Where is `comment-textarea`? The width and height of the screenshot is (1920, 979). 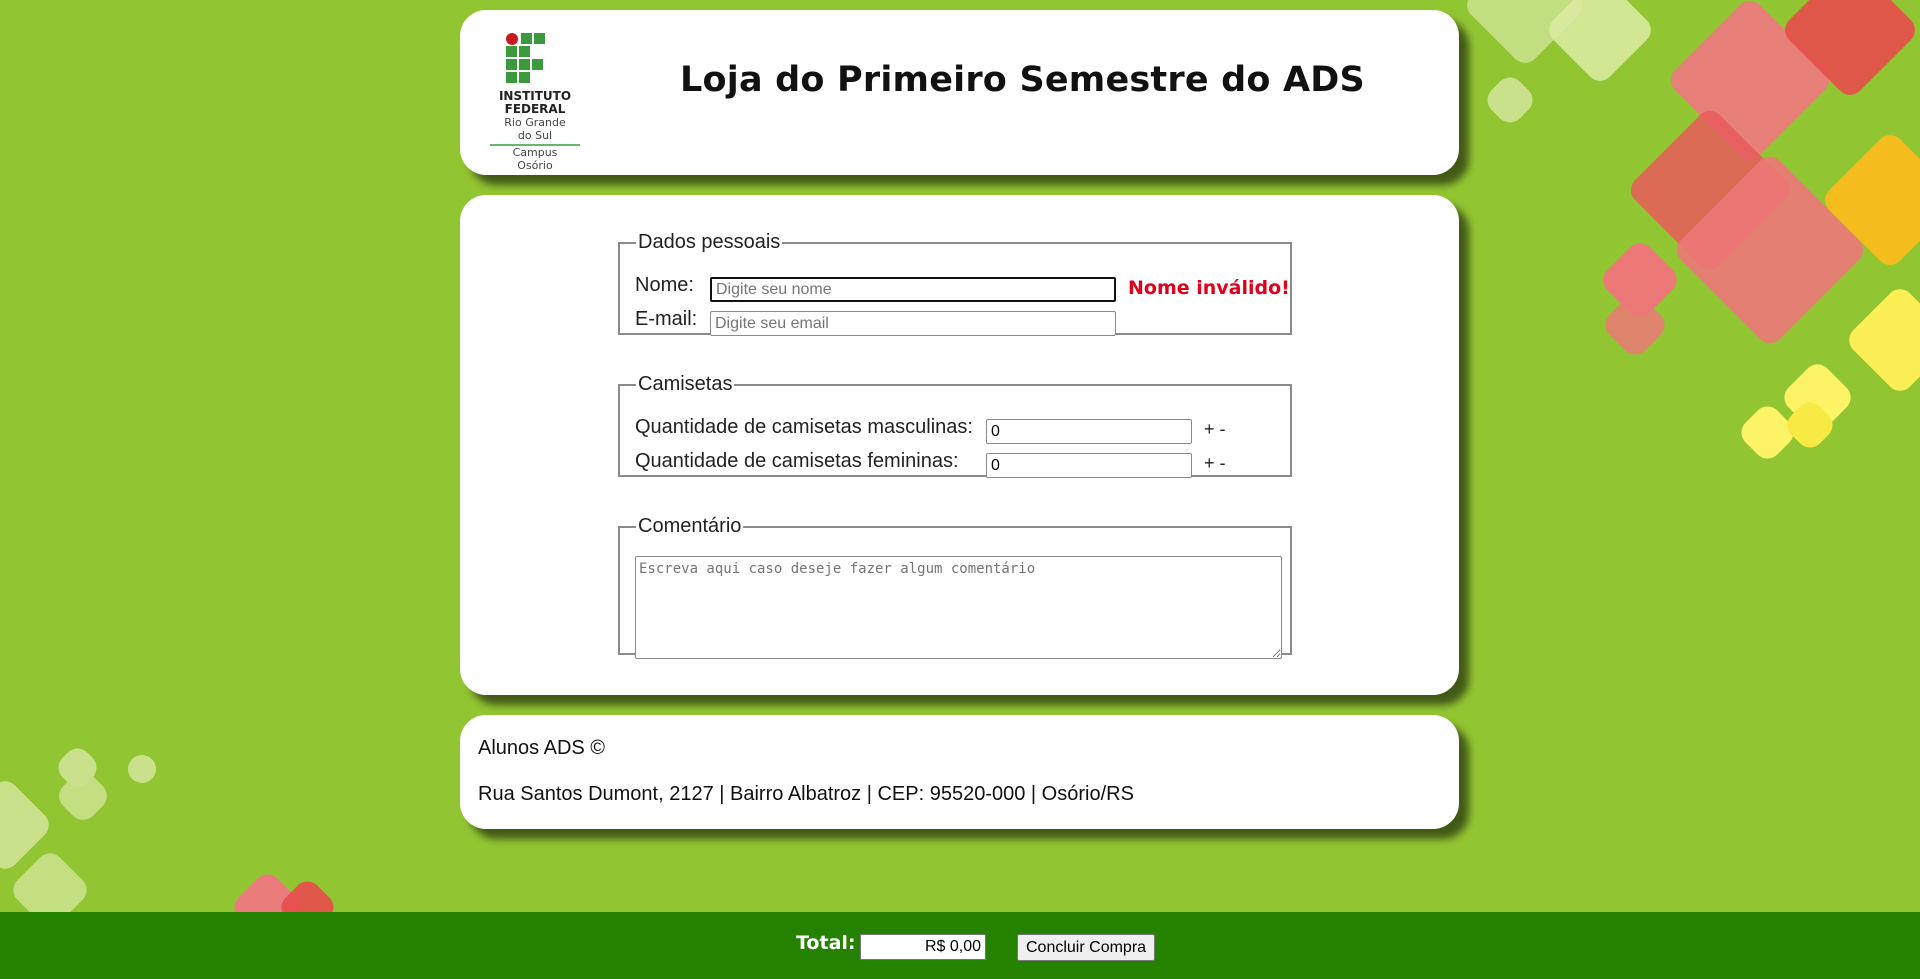 comment-textarea is located at coordinates (958, 607).